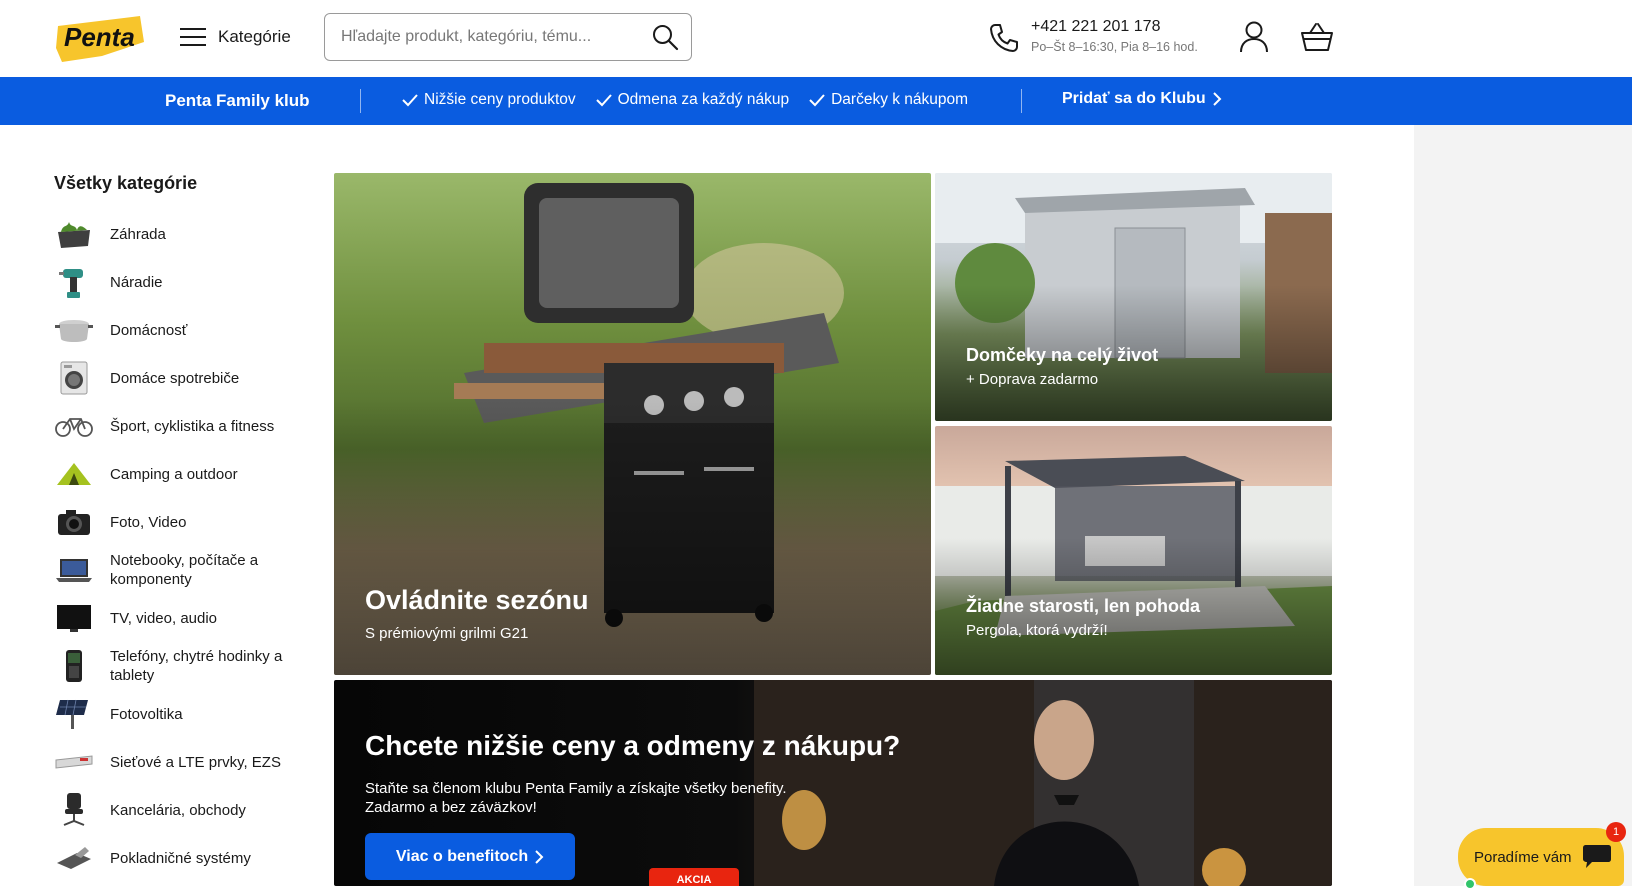 The width and height of the screenshot is (1632, 890). I want to click on garden-planter-icon, so click(74, 234).